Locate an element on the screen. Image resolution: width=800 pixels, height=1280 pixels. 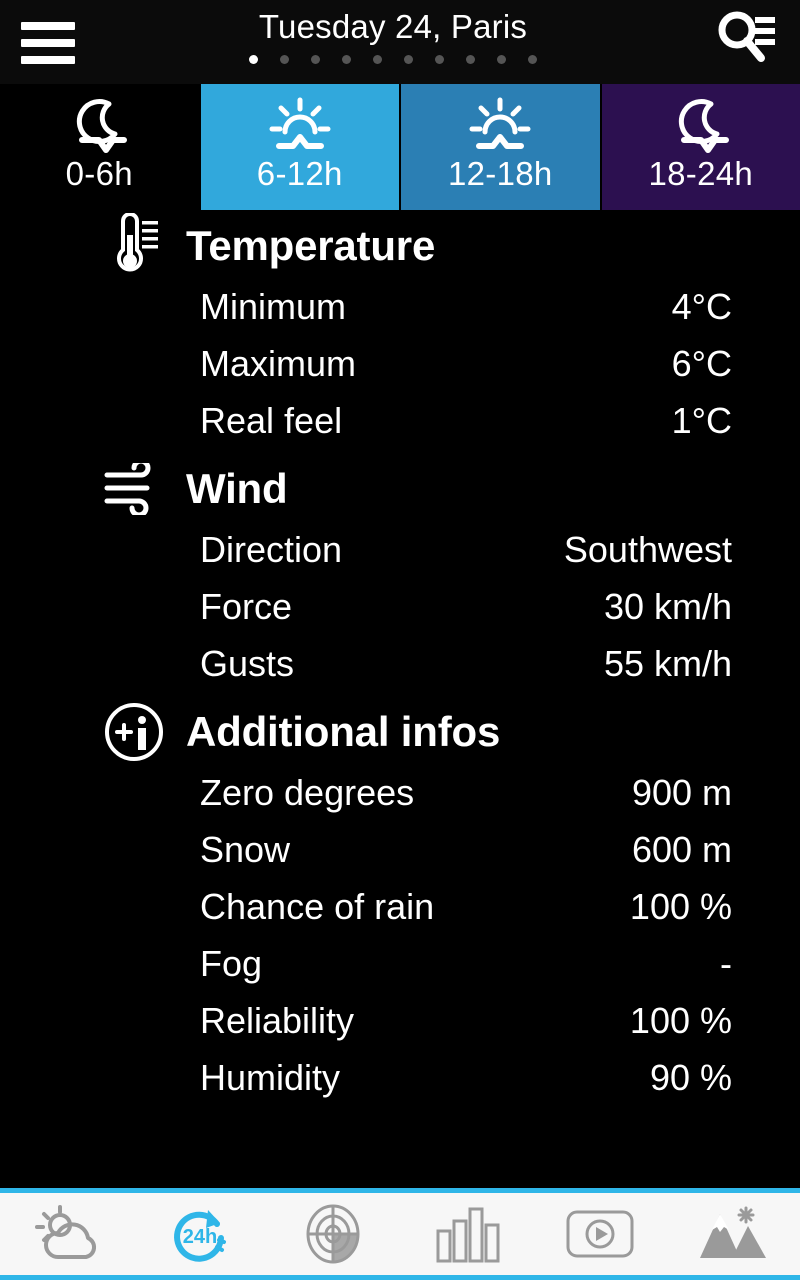
detail-row: Direction Southwest is located at coordinates (466, 553).